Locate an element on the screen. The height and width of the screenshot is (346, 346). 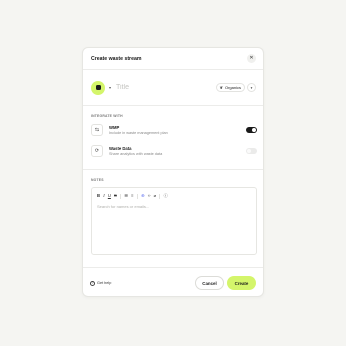
editor-toolbar: B I U S ☰ ≡ ⊛ ‹› ⌀ ⓘ is located at coordinates (174, 193).